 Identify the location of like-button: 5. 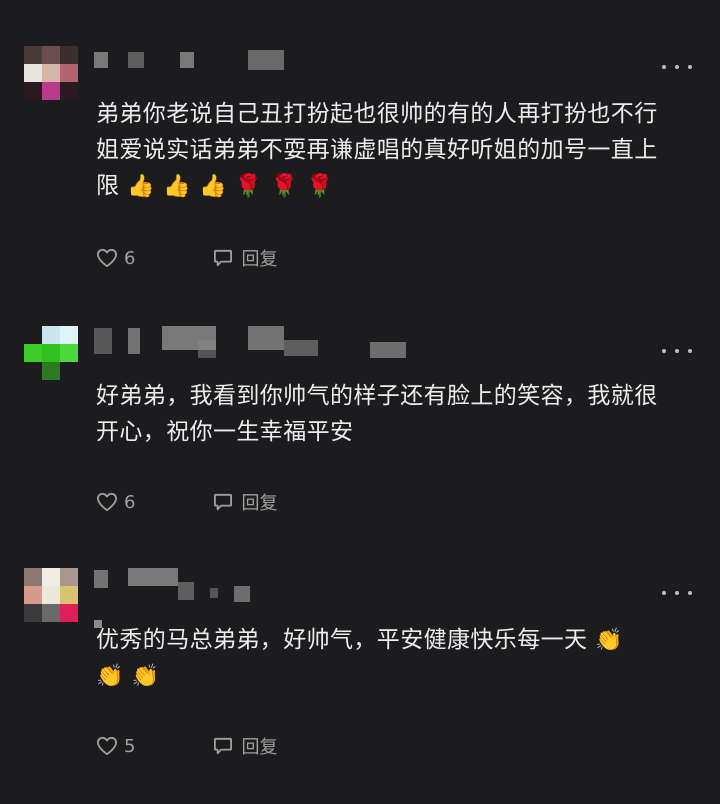
(115, 746).